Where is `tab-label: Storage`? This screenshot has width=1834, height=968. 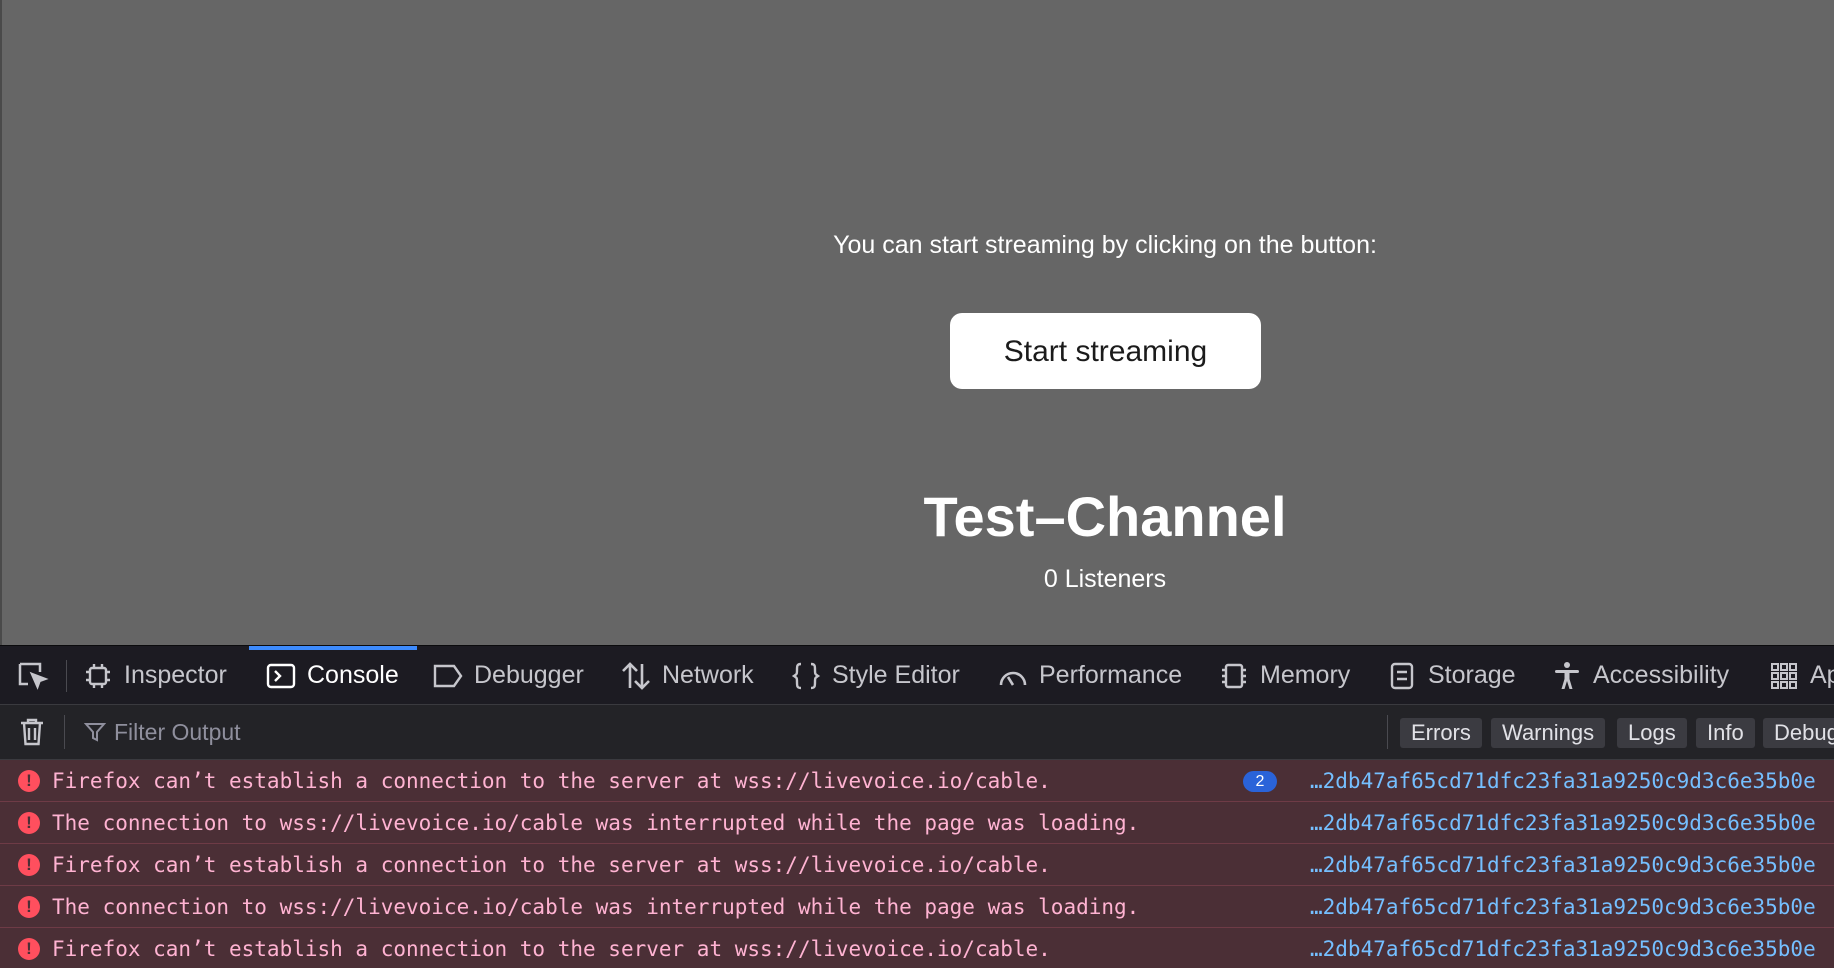
tab-label: Storage is located at coordinates (1472, 675).